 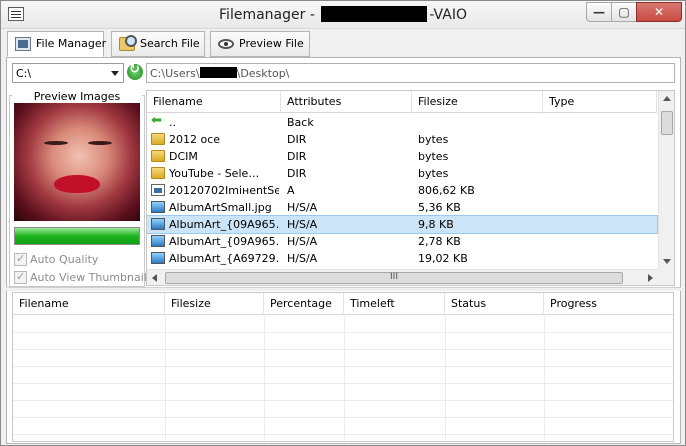 I want to click on scroll-up-icon, so click(x=667, y=98).